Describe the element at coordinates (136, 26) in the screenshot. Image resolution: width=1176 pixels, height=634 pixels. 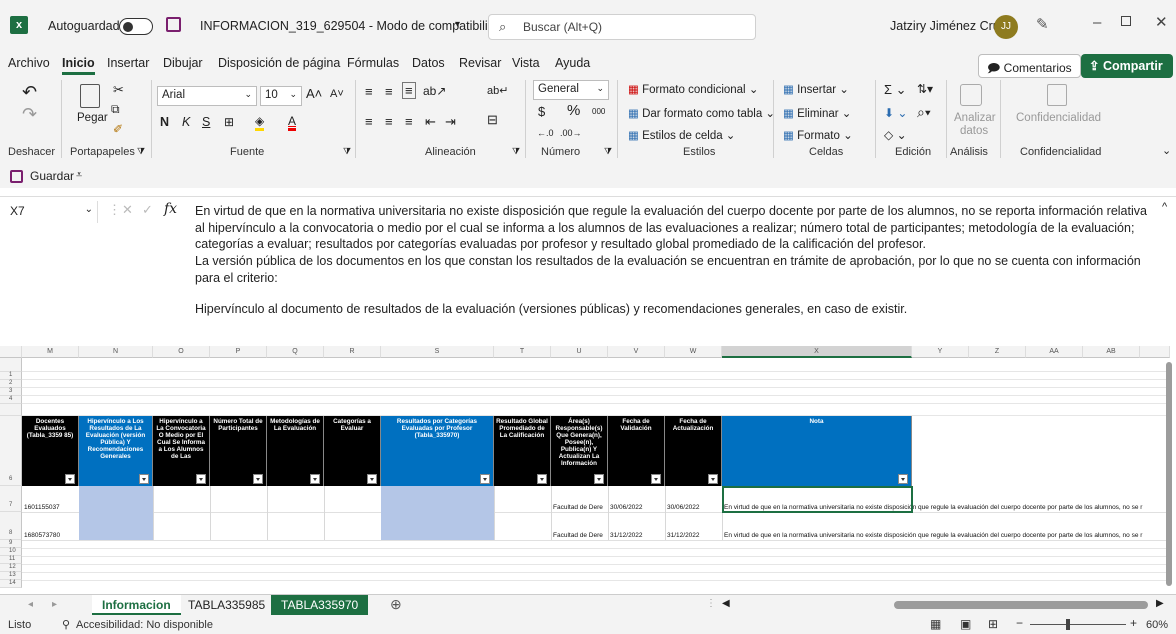
I see `autosave-toggle` at that location.